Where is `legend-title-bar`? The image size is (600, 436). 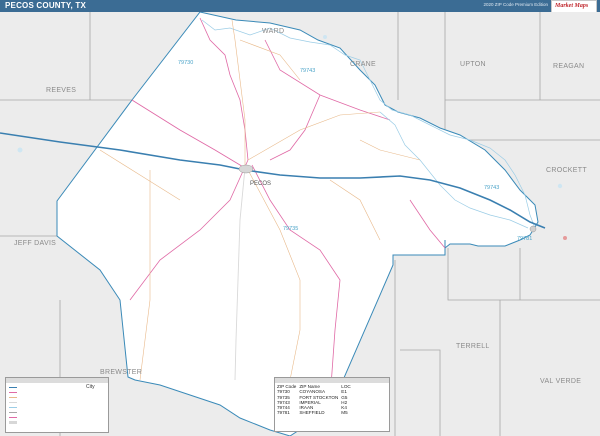 legend-title-bar is located at coordinates (57, 380).